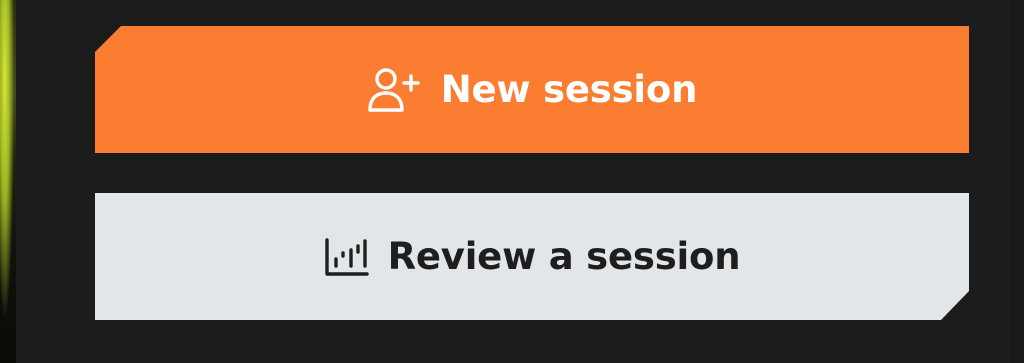 Image resolution: width=1024 pixels, height=363 pixels. I want to click on bar-chart-icon, so click(347, 257).